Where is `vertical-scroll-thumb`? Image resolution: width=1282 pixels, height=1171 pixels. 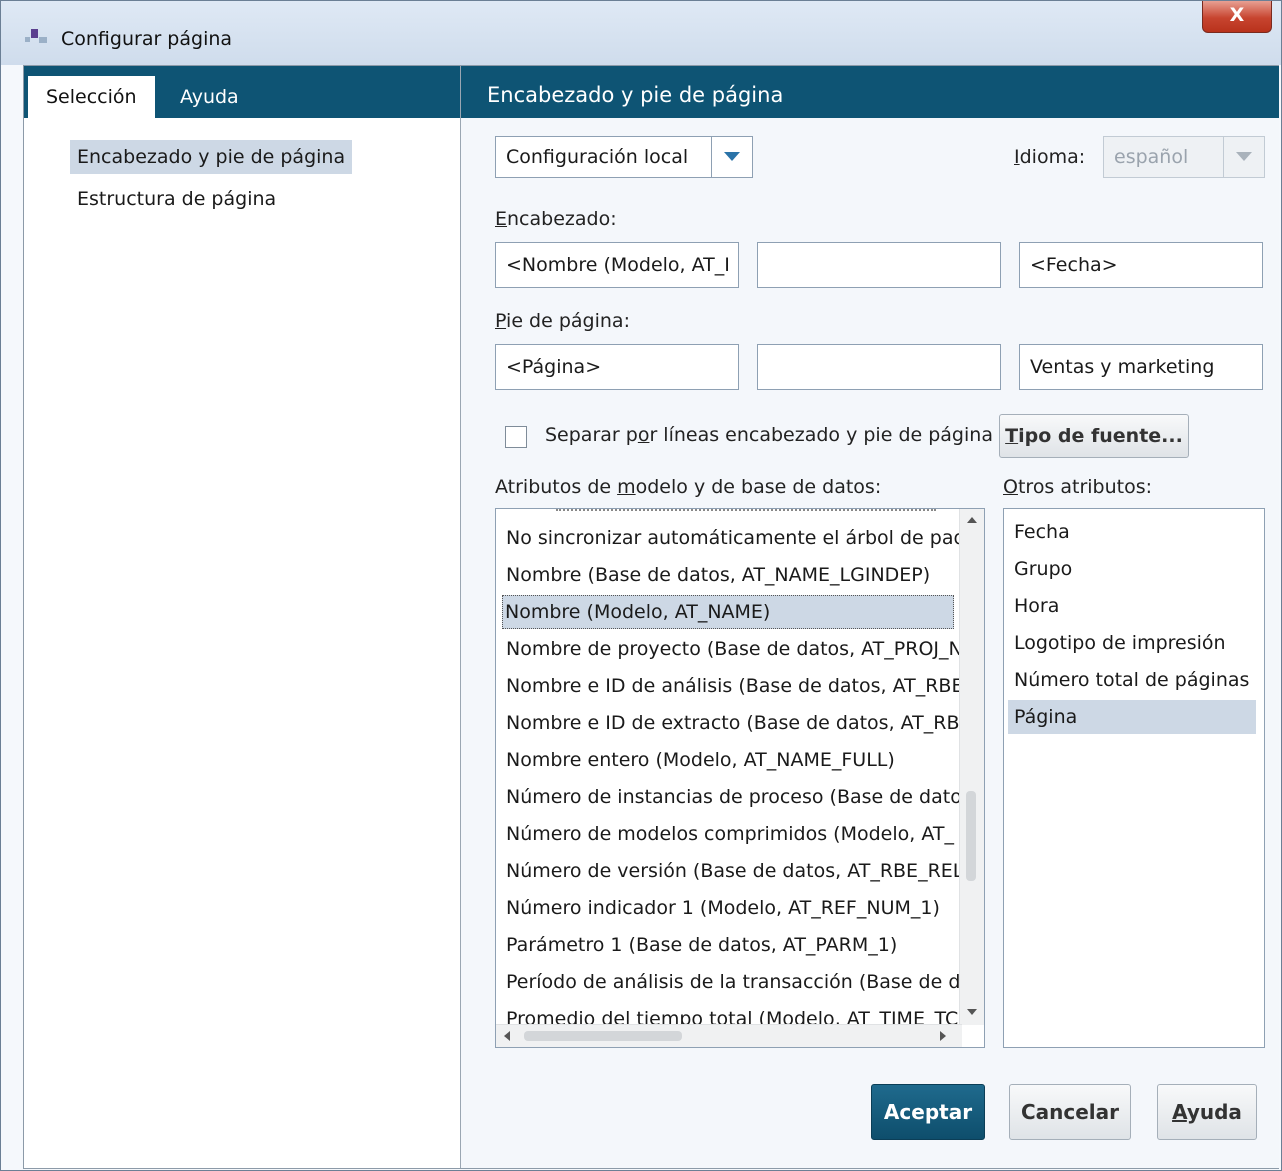
vertical-scroll-thumb is located at coordinates (971, 836).